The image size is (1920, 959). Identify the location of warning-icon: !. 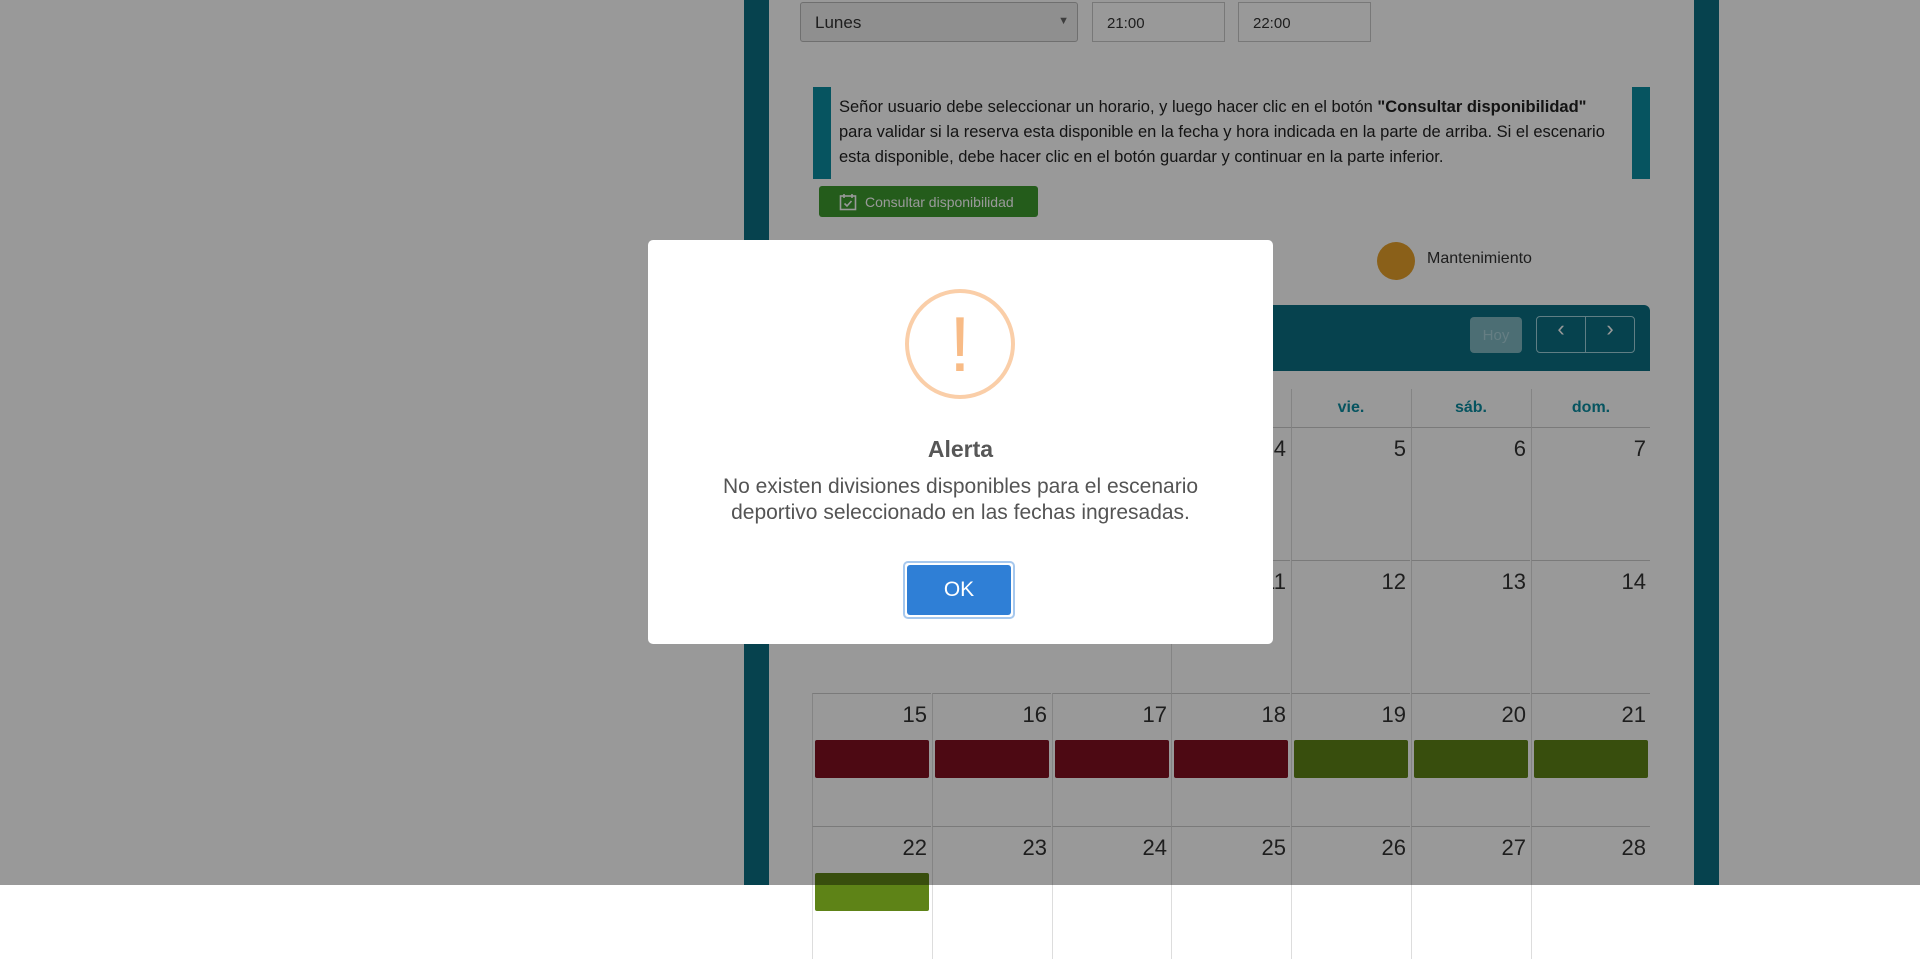
(960, 344).